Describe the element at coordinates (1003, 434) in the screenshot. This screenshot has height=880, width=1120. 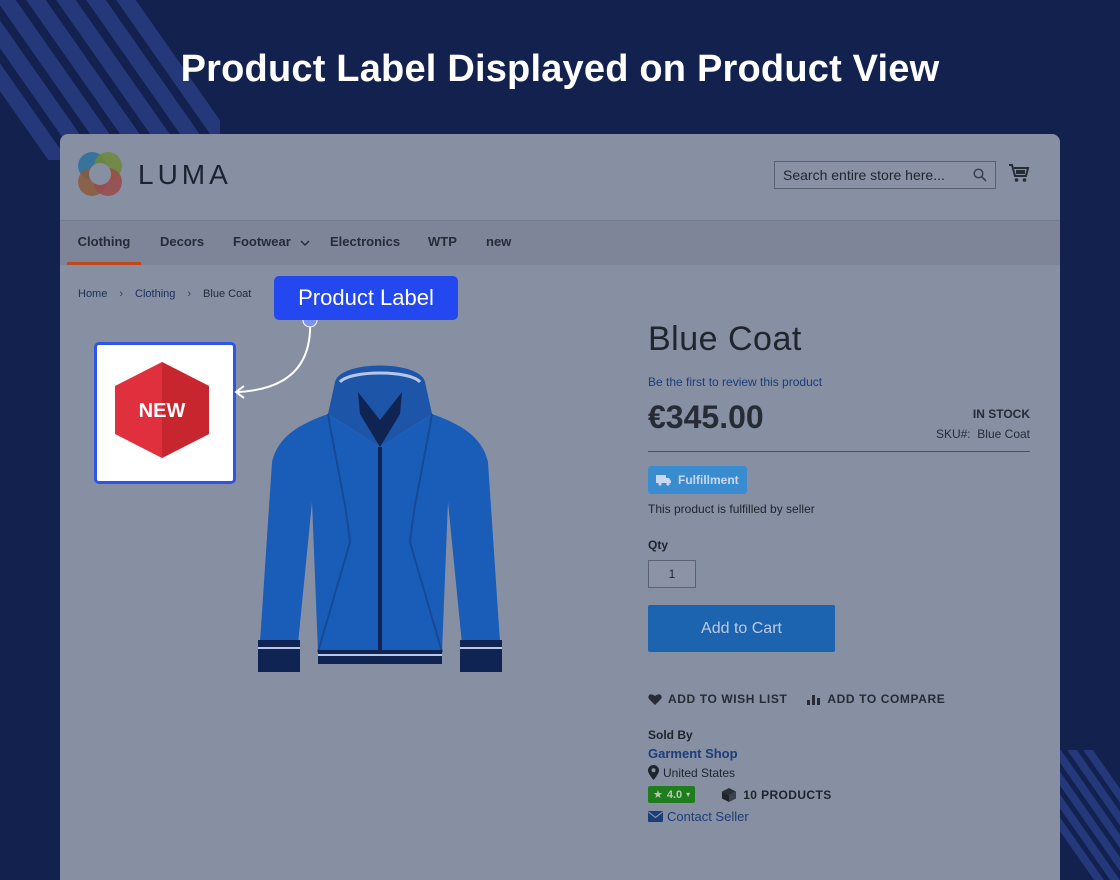
I see `sku-value: Blue Coat` at that location.